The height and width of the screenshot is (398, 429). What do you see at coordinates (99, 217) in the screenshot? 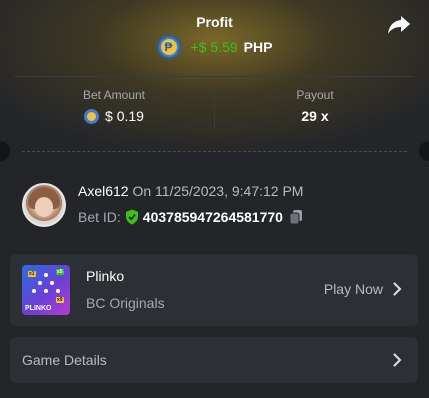
I see `bet-id-label: Bet ID:` at bounding box center [99, 217].